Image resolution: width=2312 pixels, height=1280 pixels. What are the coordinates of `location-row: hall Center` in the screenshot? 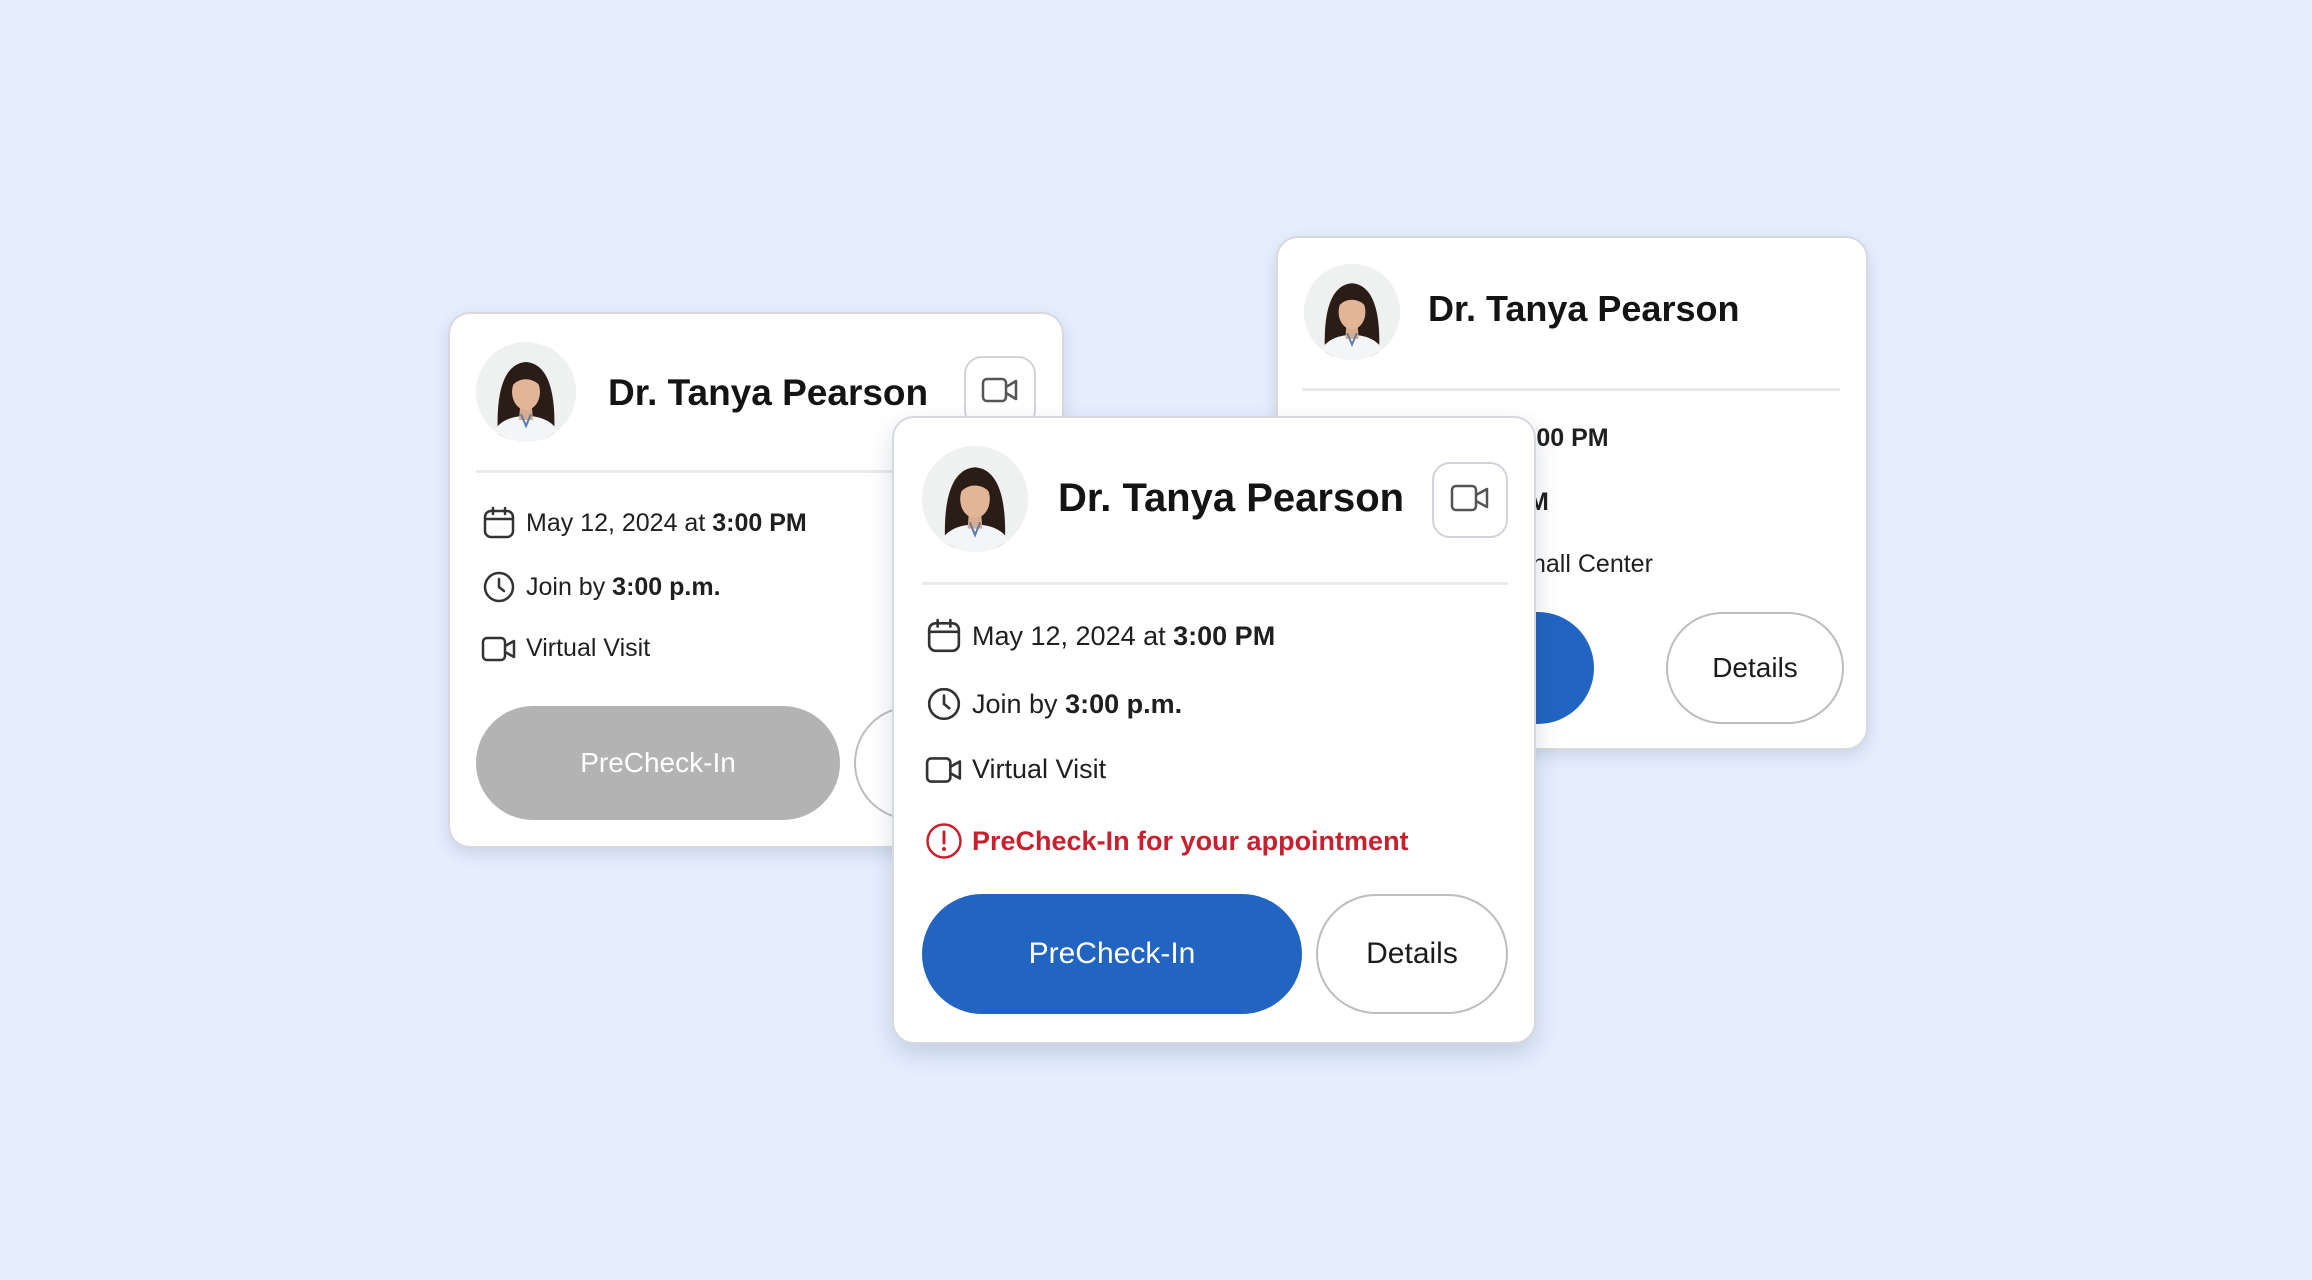 It's located at (1592, 564).